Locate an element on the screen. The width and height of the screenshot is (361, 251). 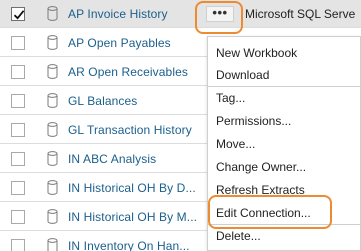
data-source-name-link: AR Open Receivables is located at coordinates (128, 72).